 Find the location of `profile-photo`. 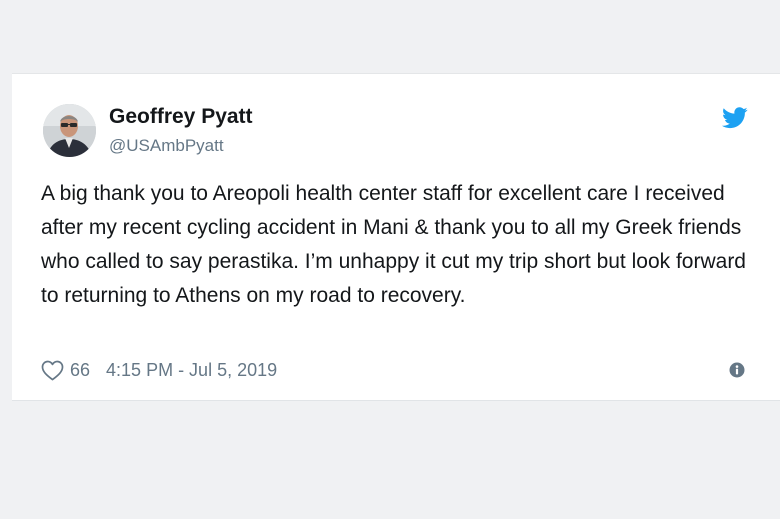

profile-photo is located at coordinates (69, 130).